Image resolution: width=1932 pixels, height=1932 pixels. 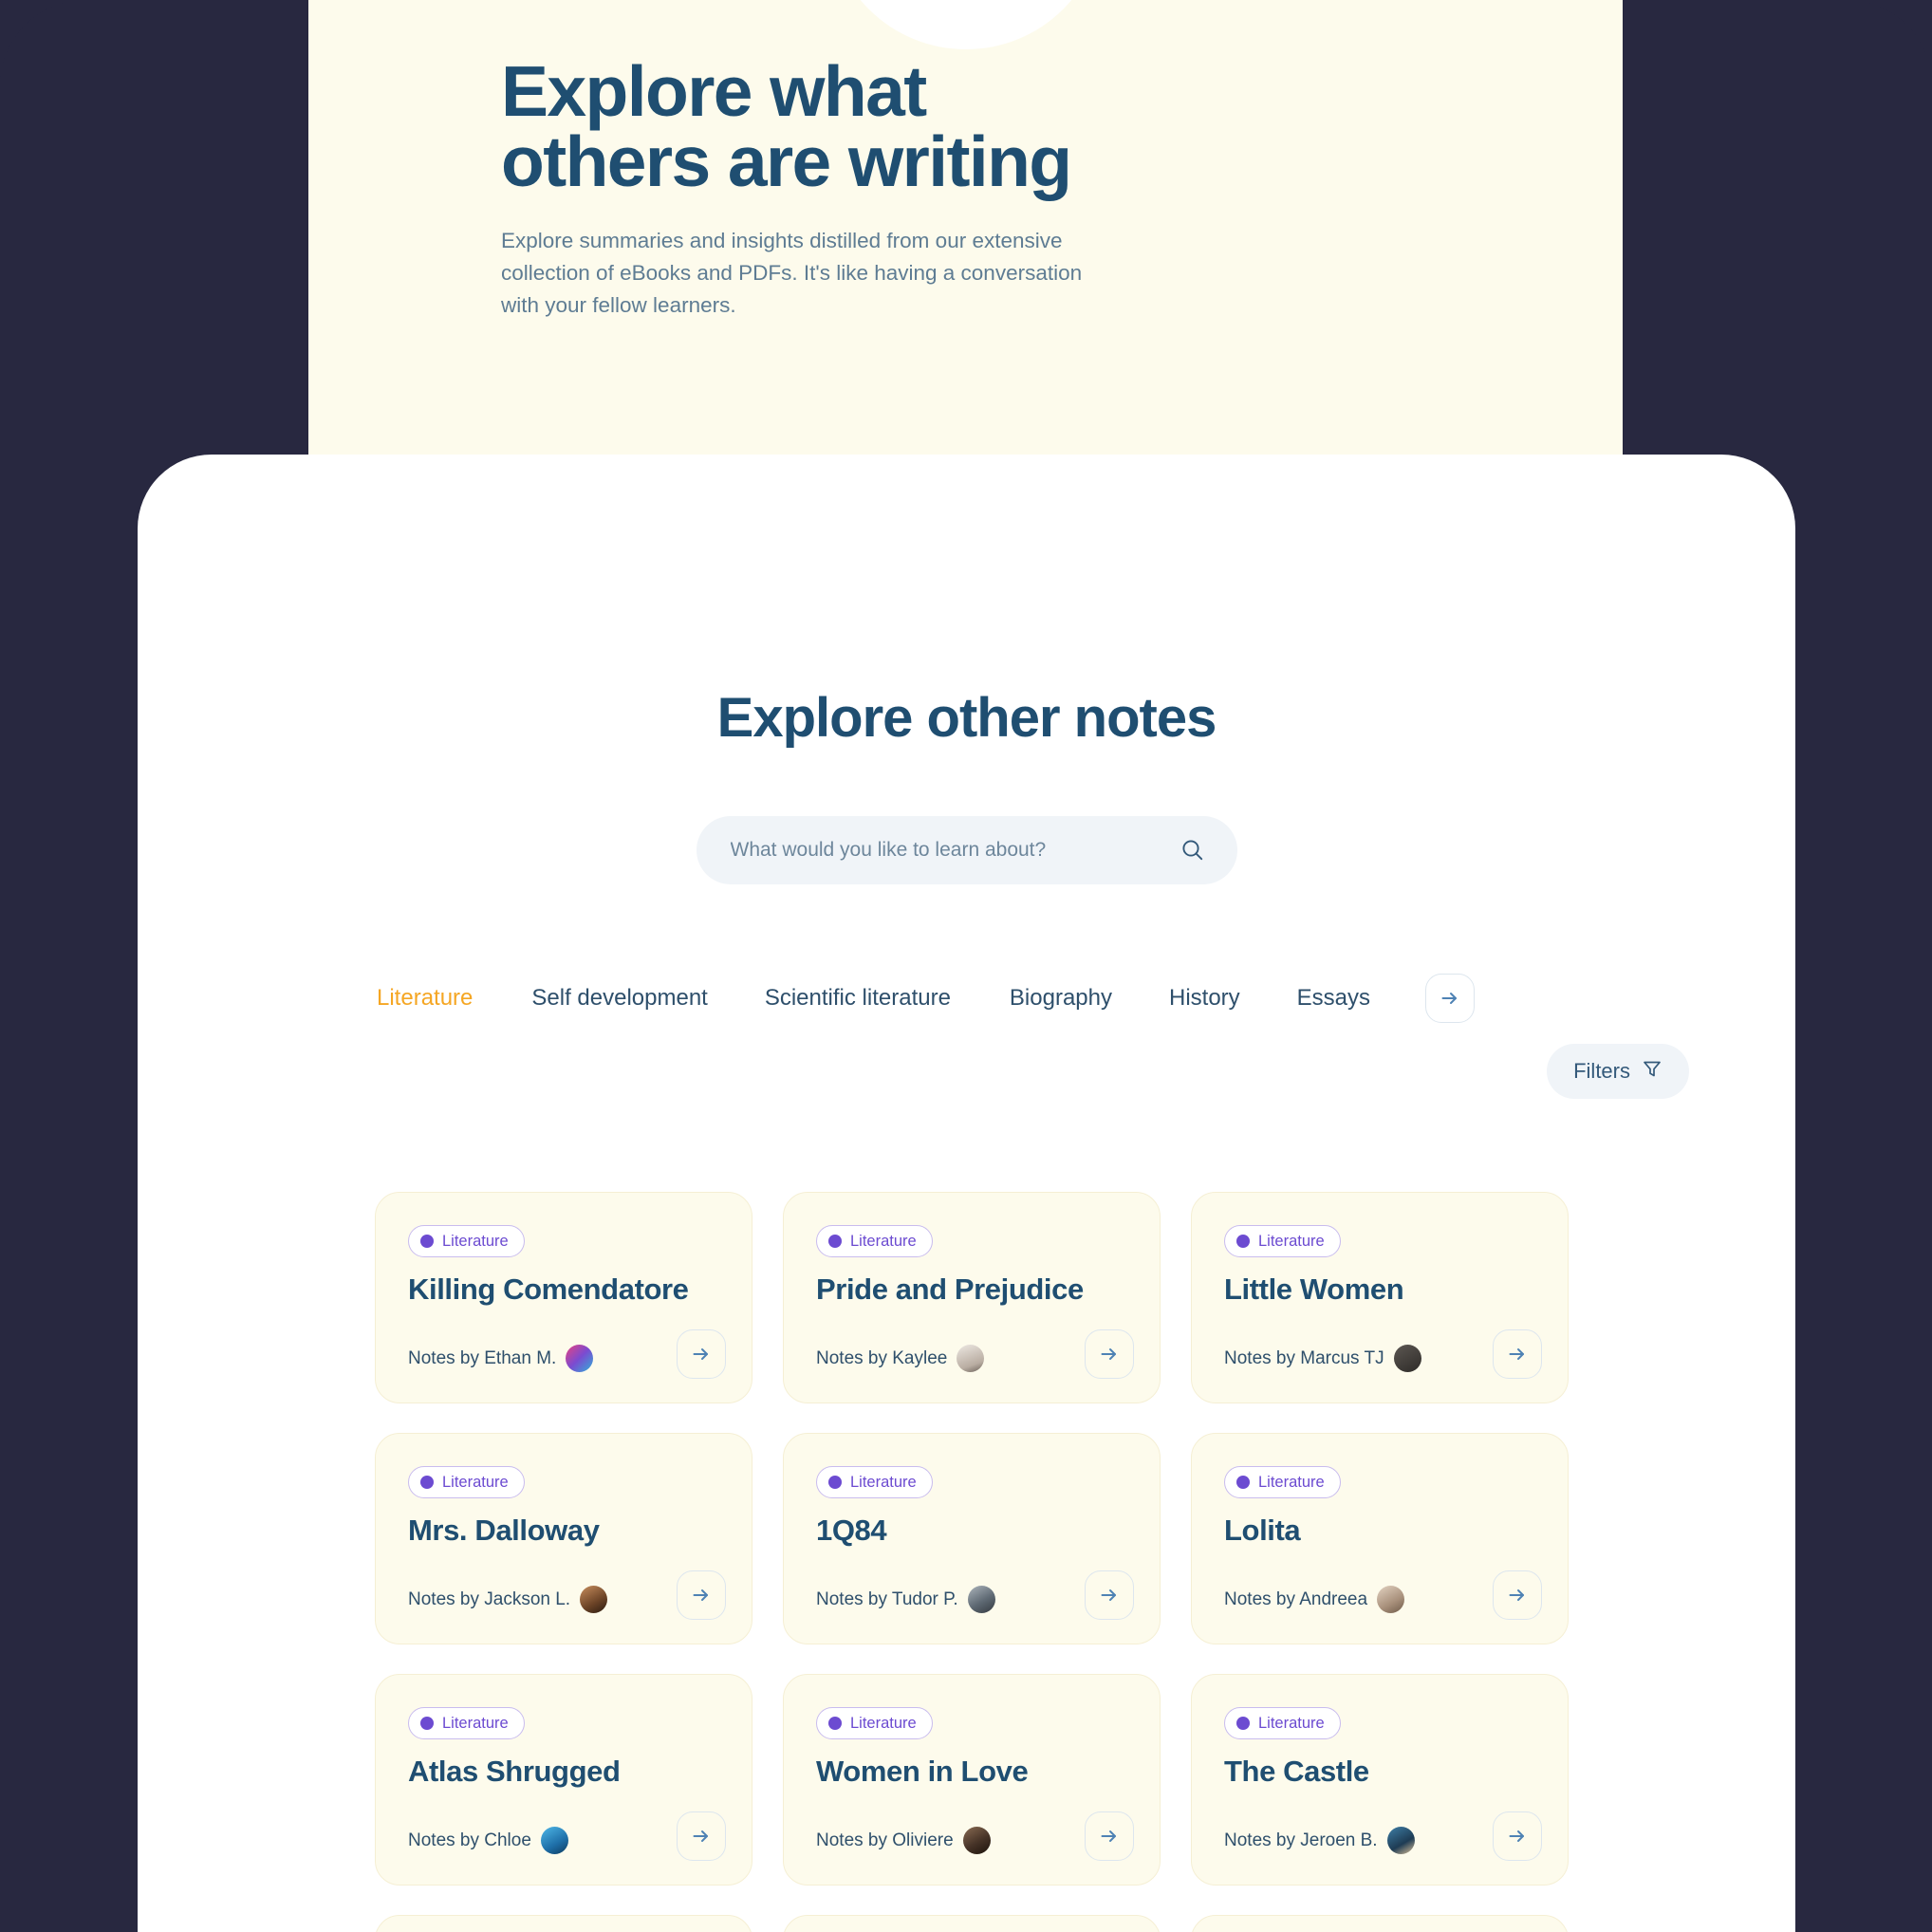 I want to click on search-row, so click(x=966, y=850).